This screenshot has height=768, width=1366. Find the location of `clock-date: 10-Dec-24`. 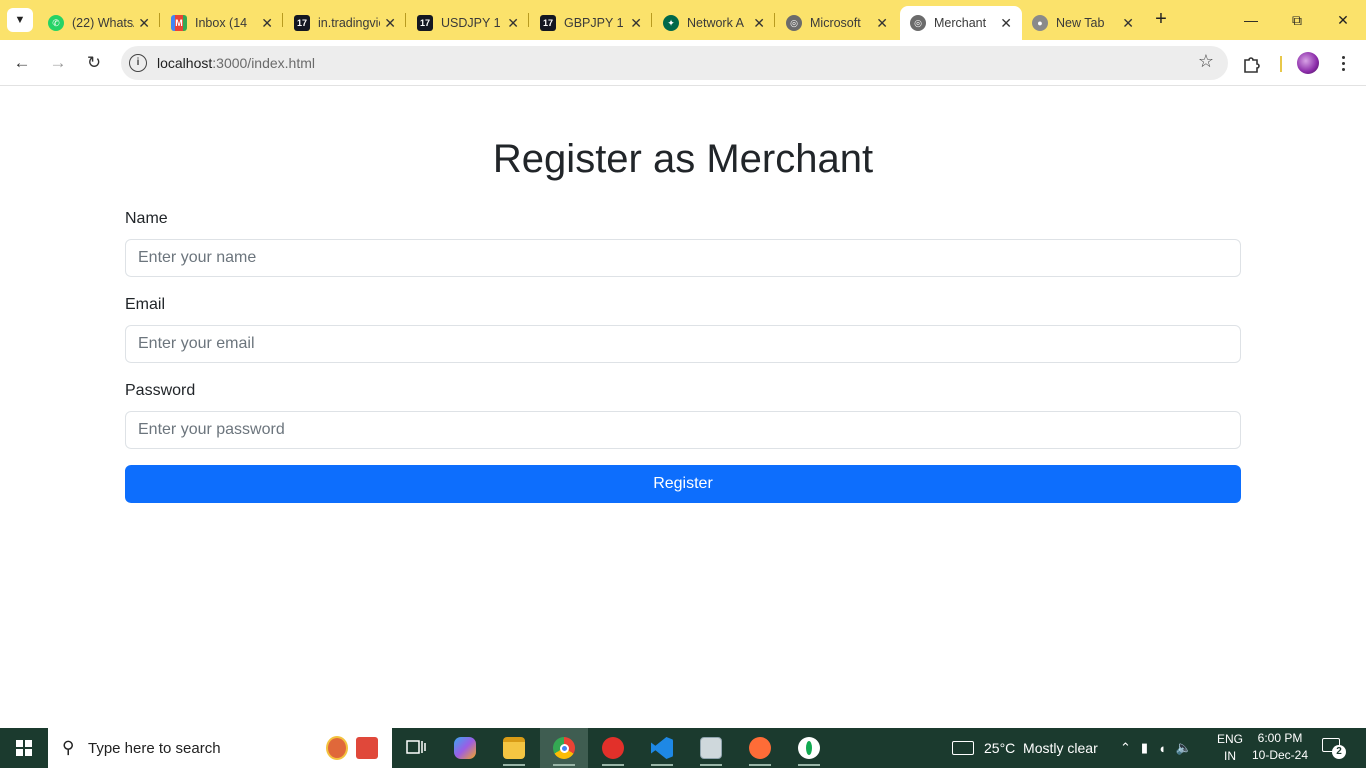

clock-date: 10-Dec-24 is located at coordinates (1280, 755).